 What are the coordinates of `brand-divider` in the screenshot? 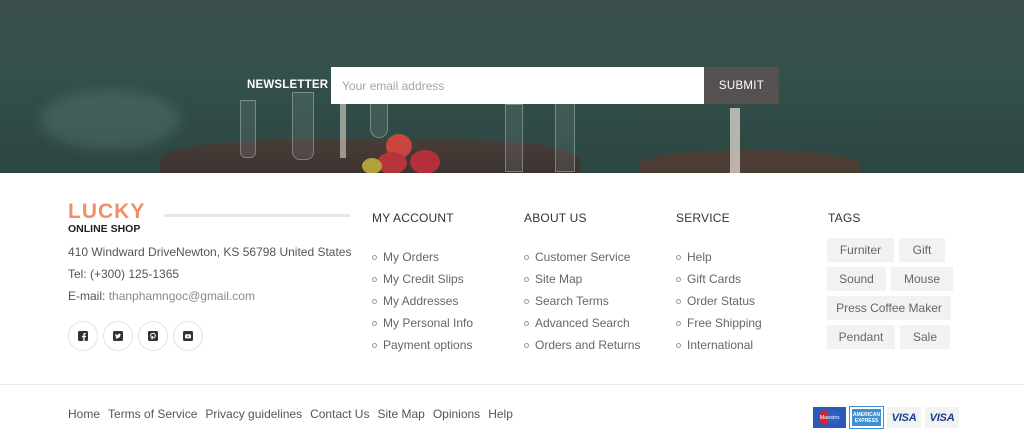 It's located at (257, 215).